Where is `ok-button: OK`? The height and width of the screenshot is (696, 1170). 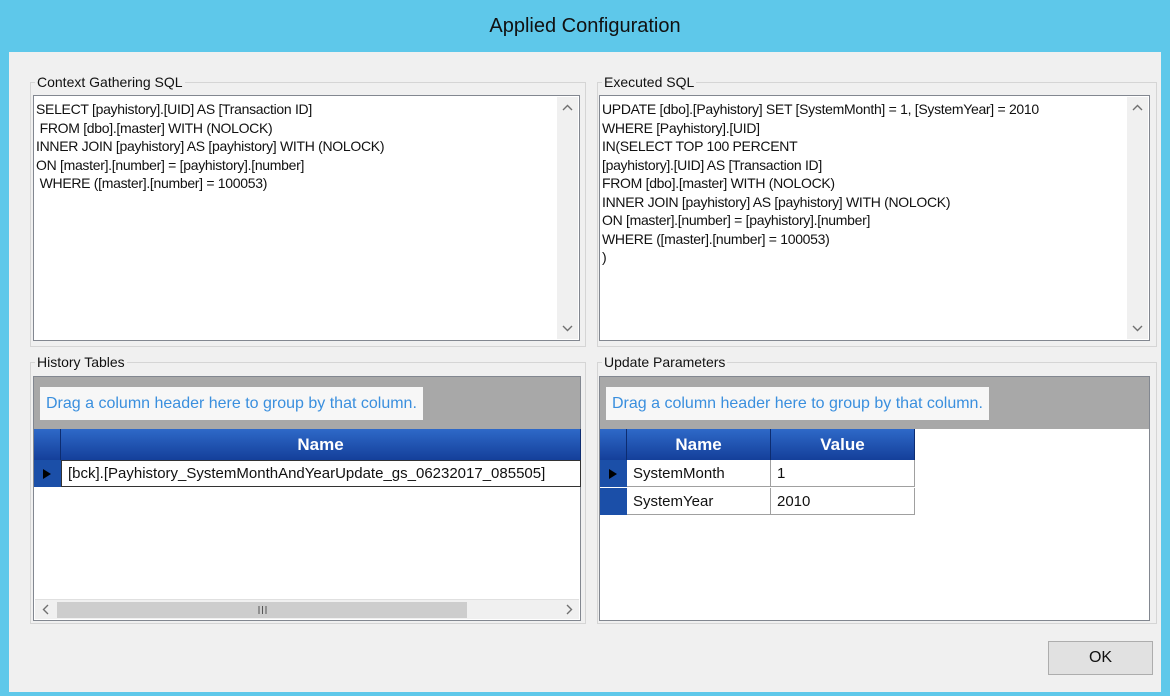 ok-button: OK is located at coordinates (1100, 658).